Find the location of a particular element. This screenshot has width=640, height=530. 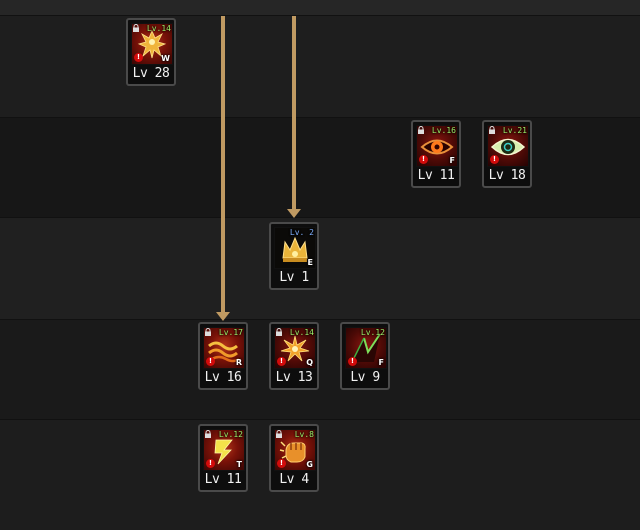

hotkey-label: W is located at coordinates (165, 58).